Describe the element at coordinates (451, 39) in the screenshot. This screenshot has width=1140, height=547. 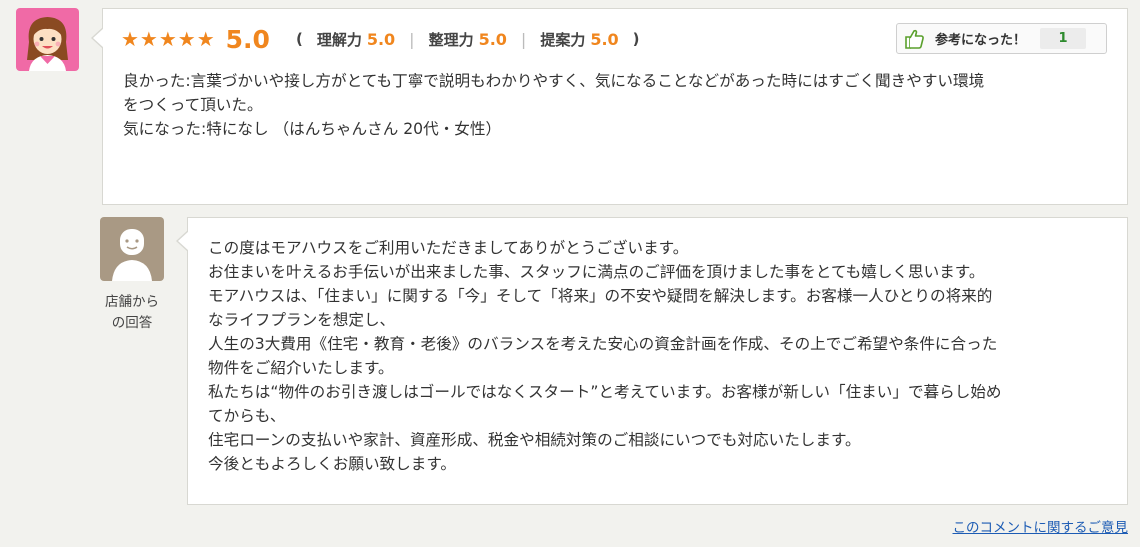
I see `sub-rating-label: 整理力` at that location.